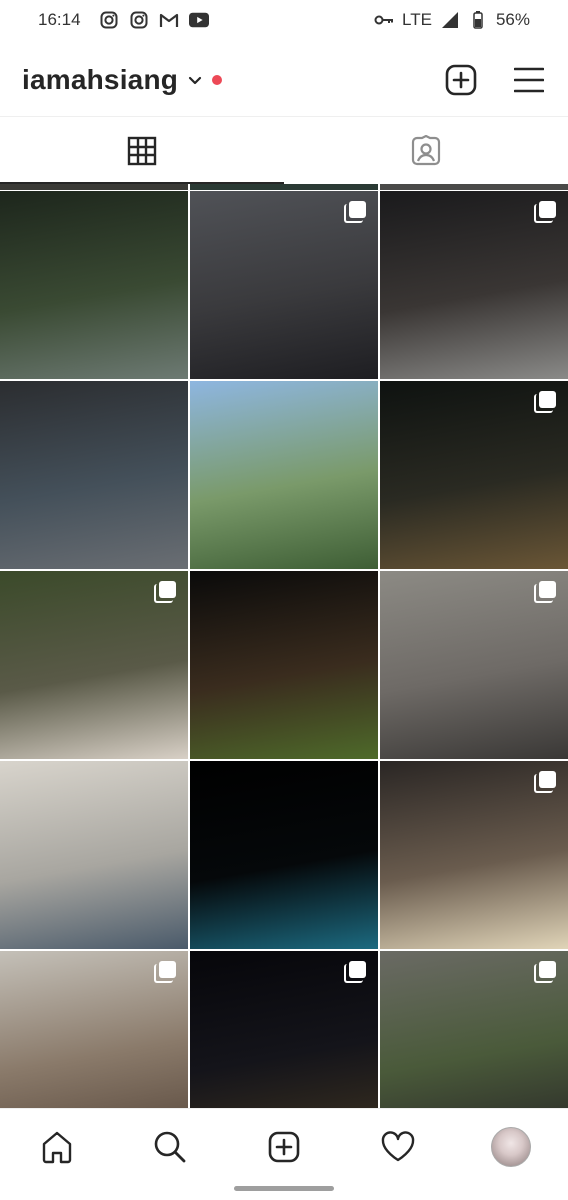  I want to click on create-icon, so click(284, 1147).